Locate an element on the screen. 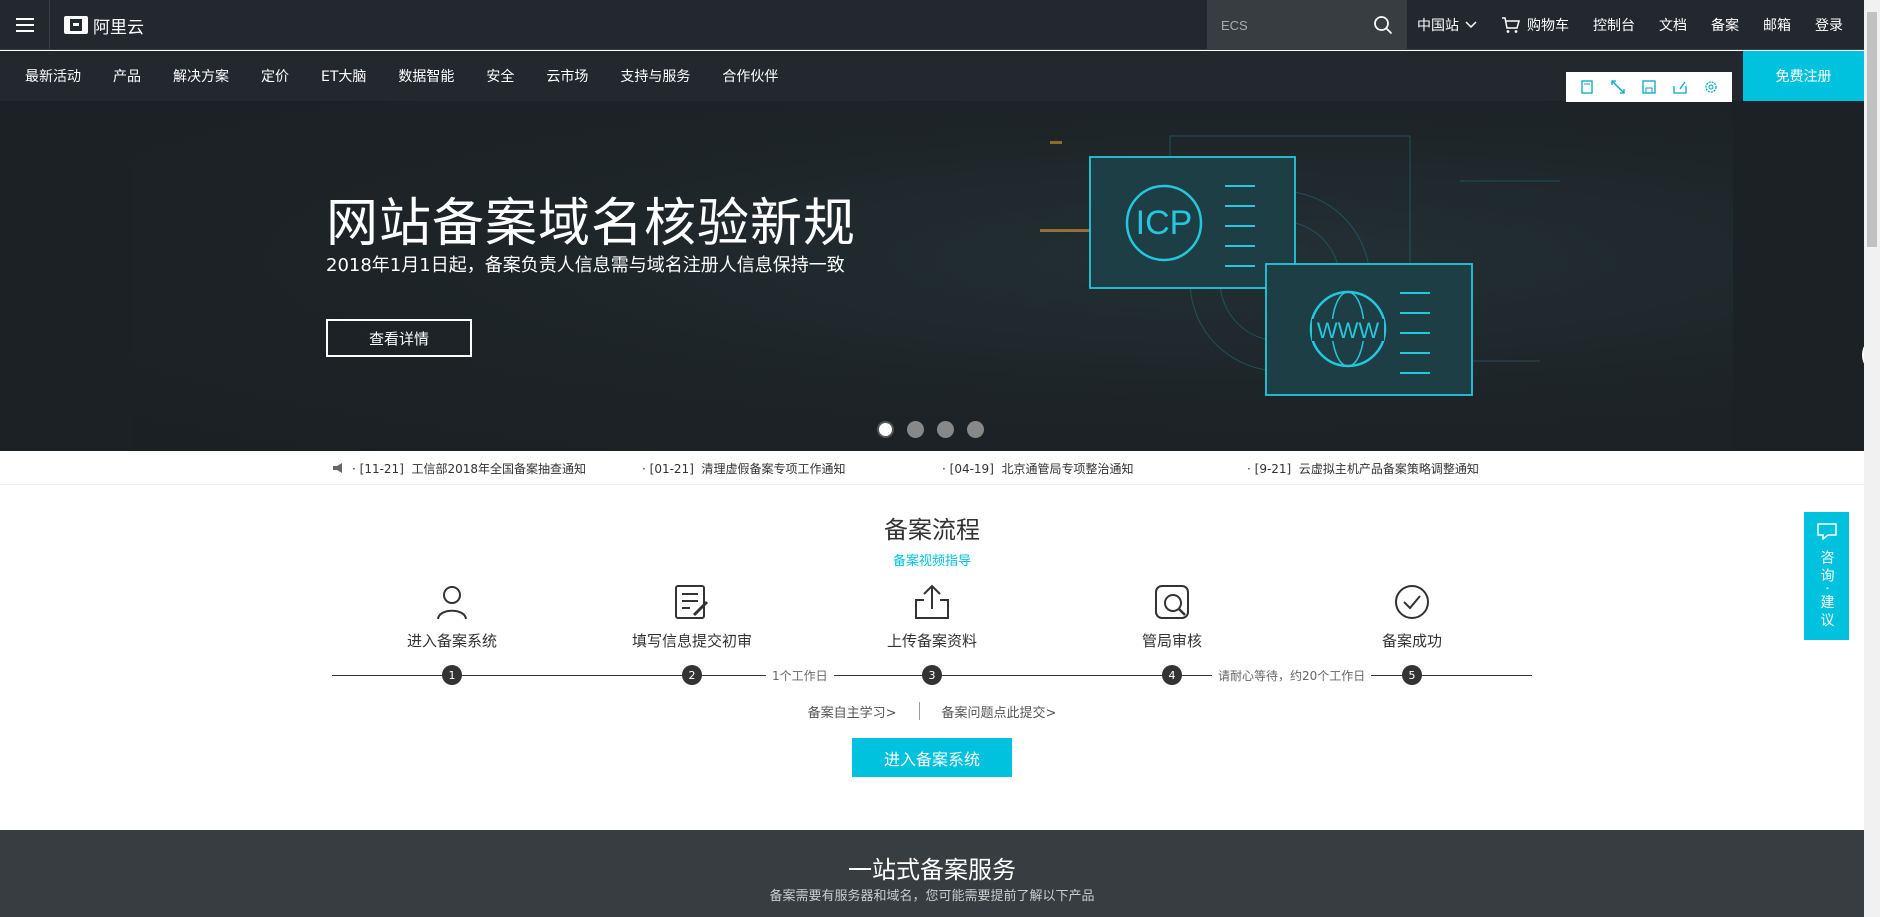 This screenshot has height=917, width=1880. step-number-1: 1 is located at coordinates (452, 675).